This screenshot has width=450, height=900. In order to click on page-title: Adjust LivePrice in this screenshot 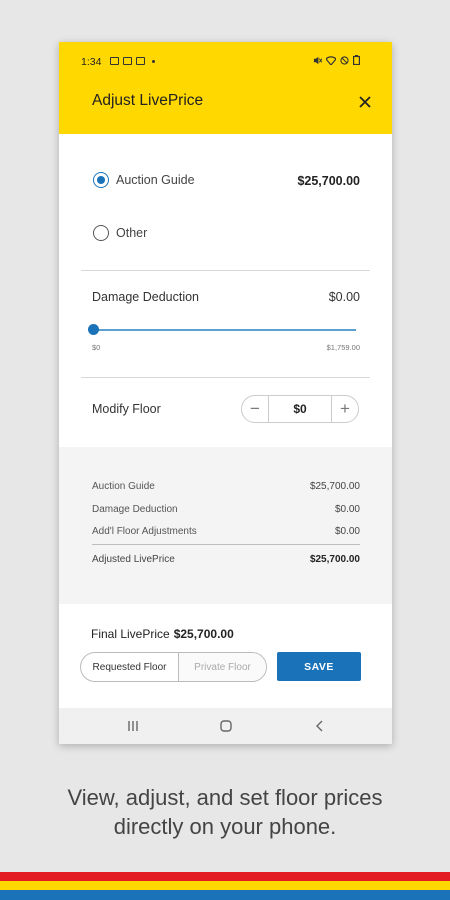, I will do `click(148, 100)`.